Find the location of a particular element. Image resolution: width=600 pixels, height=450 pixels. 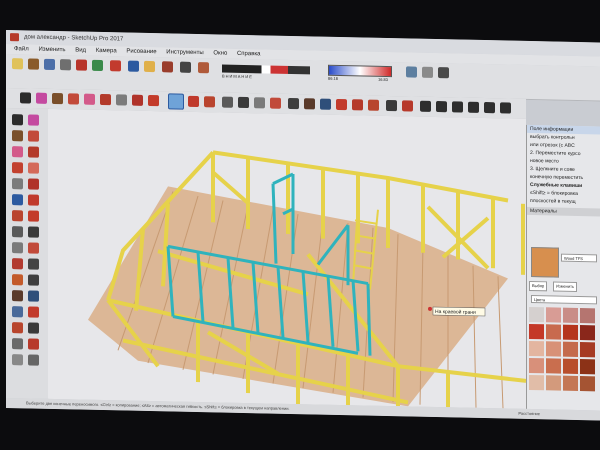

offset-tool-icon is located at coordinates (33, 216).